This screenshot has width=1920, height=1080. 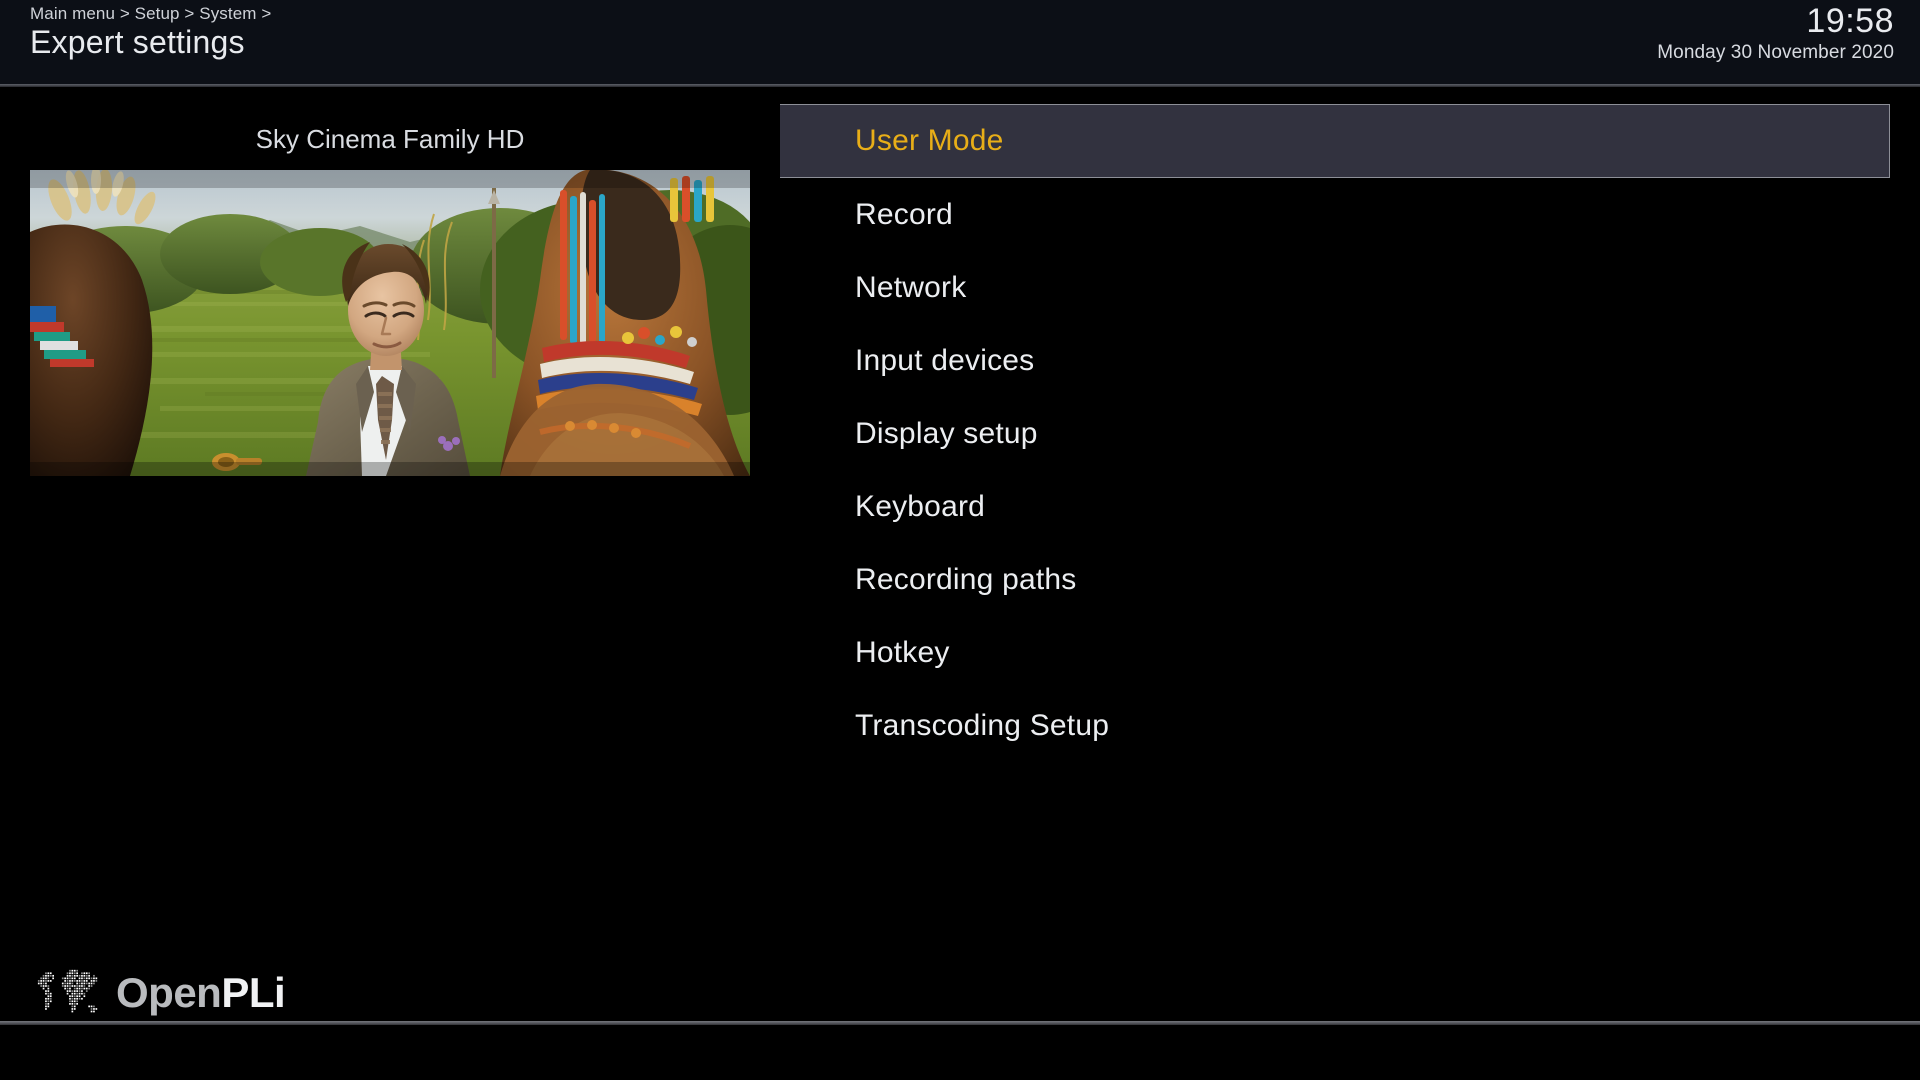 I want to click on menu-item-recording-paths: Recording paths, so click(x=1335, y=579).